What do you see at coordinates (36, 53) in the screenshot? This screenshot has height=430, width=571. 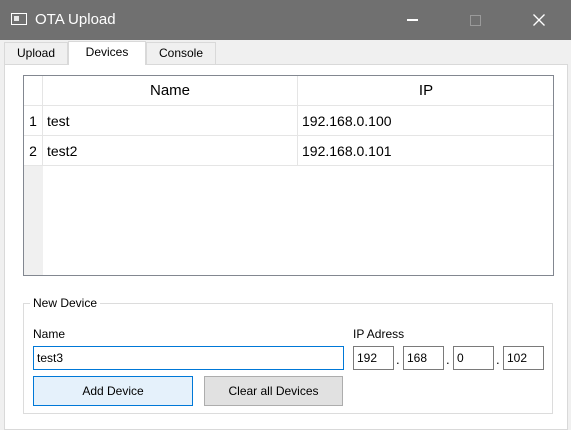 I see `tab-upload: Upload` at bounding box center [36, 53].